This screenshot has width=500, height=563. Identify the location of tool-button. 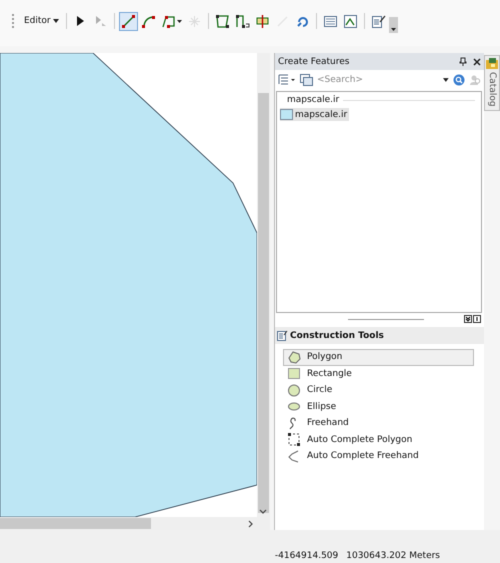
(128, 21).